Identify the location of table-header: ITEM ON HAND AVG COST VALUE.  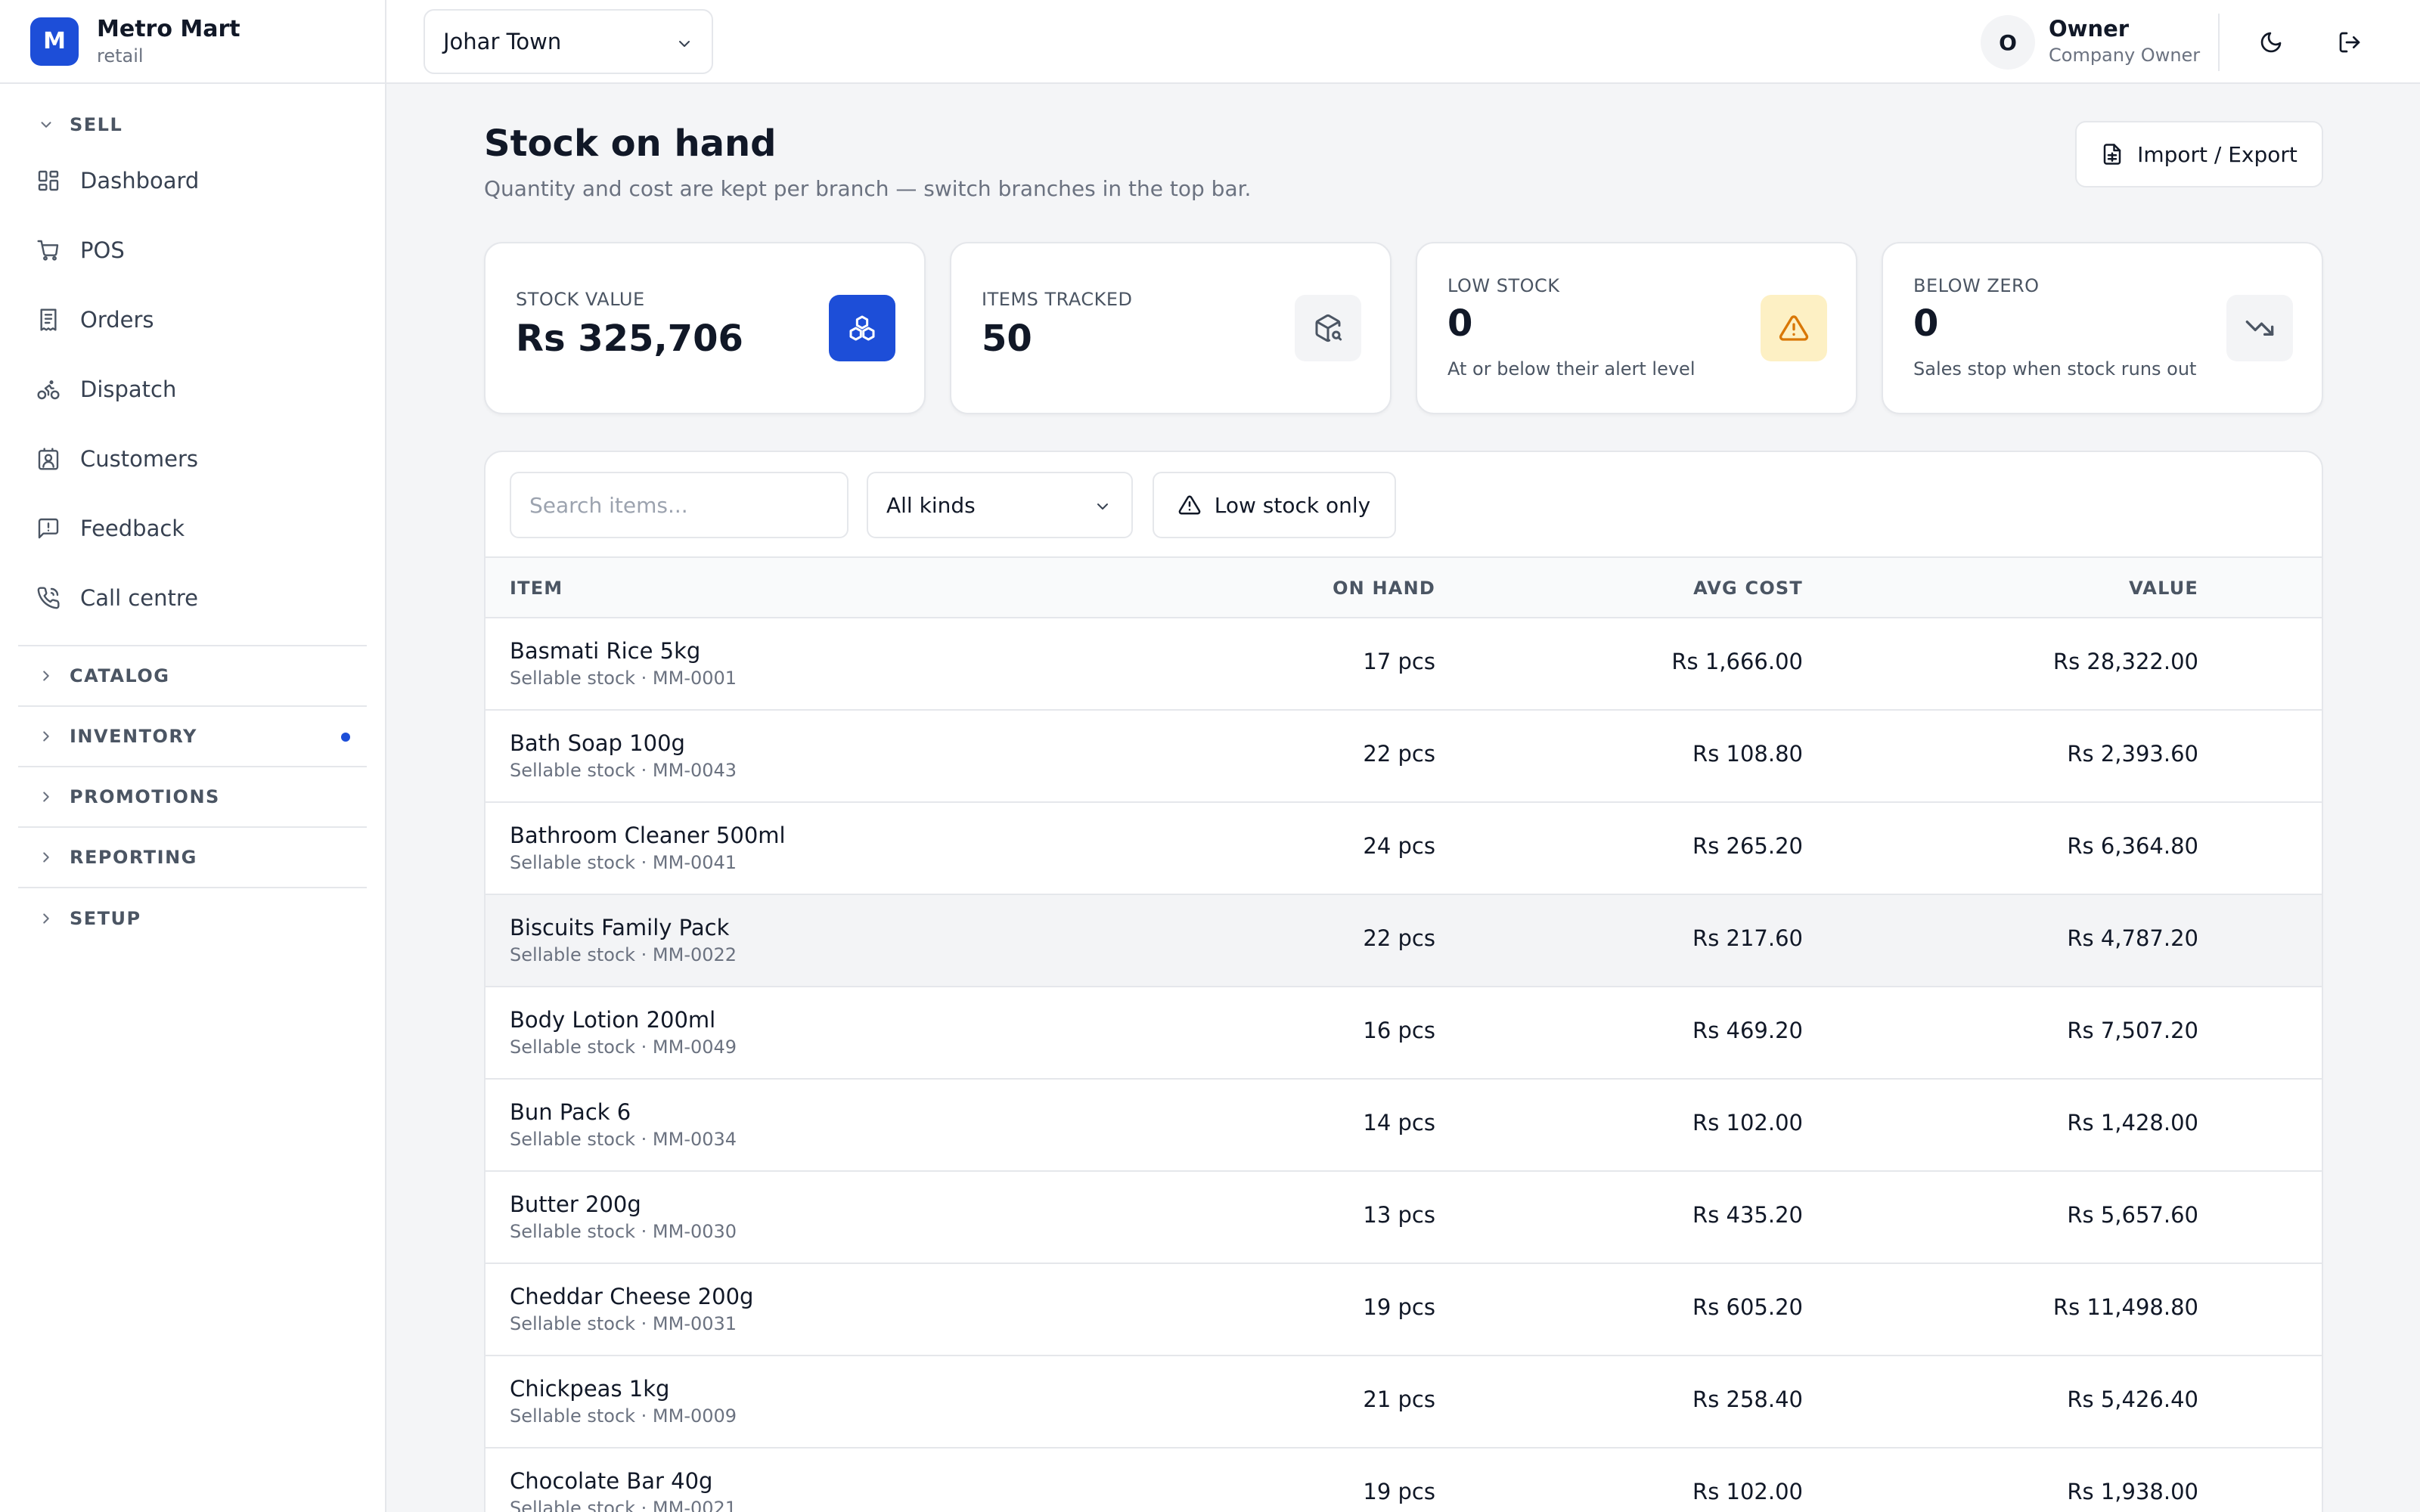
(1404, 587).